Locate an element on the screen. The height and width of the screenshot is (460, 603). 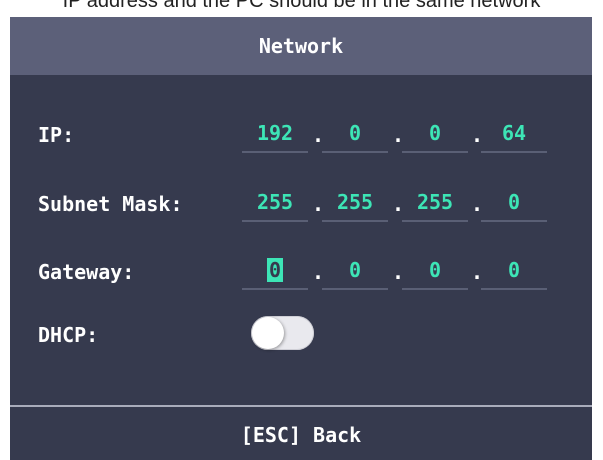
dhcp-label: DHCP: is located at coordinates (68, 335).